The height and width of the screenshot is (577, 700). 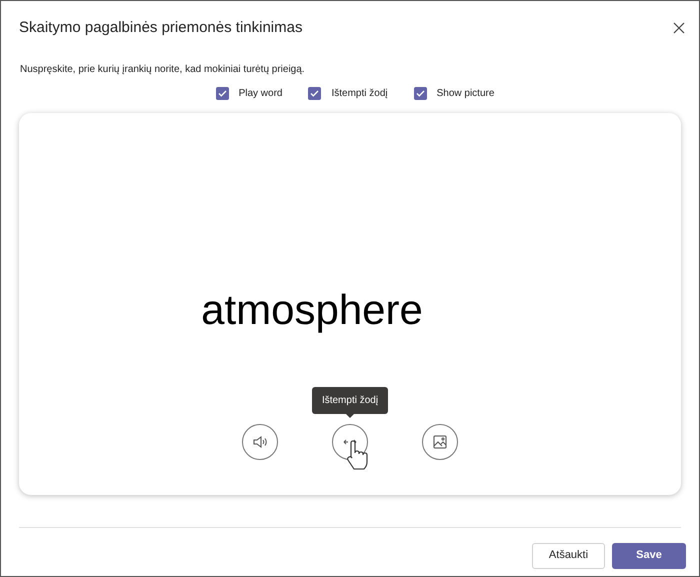 What do you see at coordinates (357, 455) in the screenshot?
I see `hand-cursor-icon` at bounding box center [357, 455].